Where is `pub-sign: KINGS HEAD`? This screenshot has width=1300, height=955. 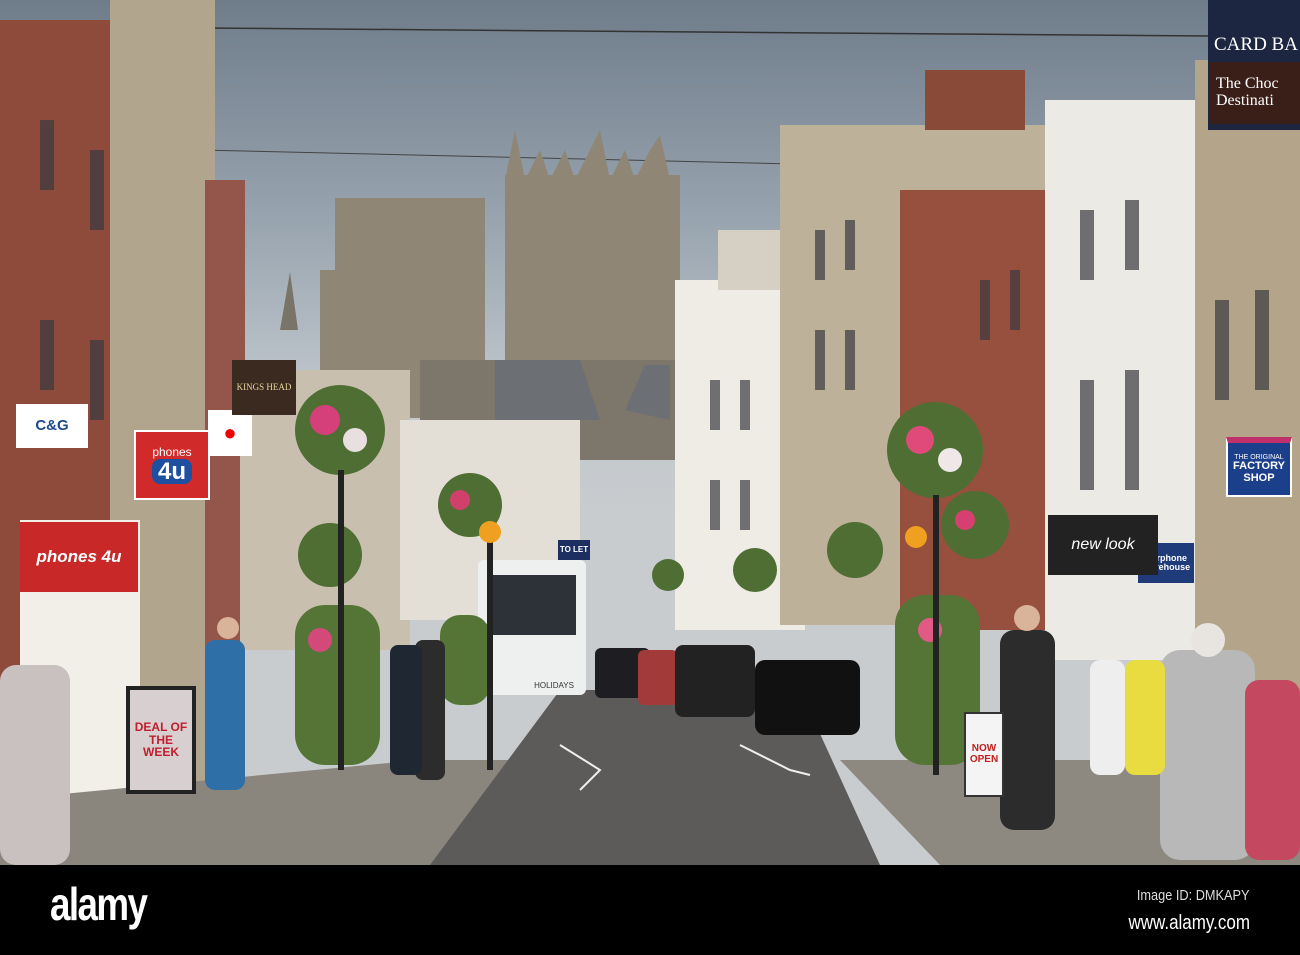 pub-sign: KINGS HEAD is located at coordinates (264, 387).